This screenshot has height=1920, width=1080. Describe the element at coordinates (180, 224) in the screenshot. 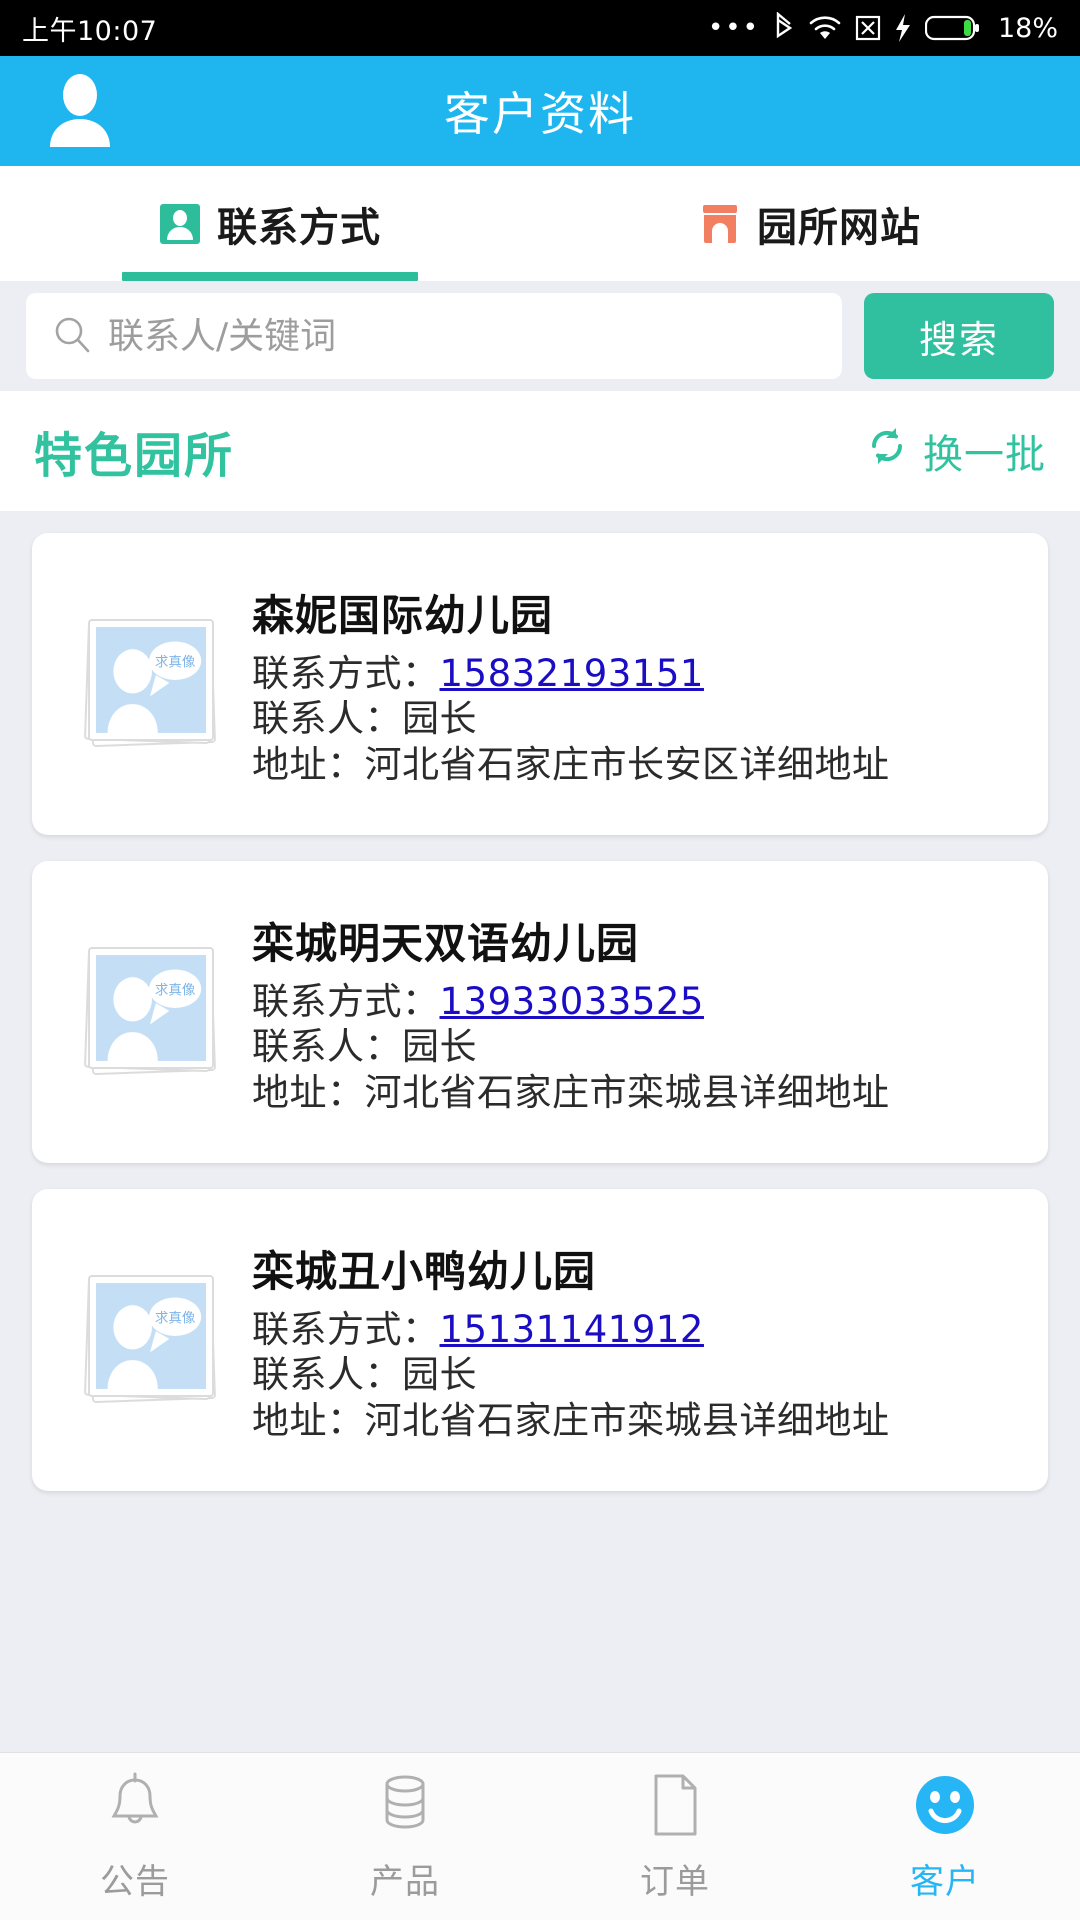

I see `contact-card-icon` at that location.